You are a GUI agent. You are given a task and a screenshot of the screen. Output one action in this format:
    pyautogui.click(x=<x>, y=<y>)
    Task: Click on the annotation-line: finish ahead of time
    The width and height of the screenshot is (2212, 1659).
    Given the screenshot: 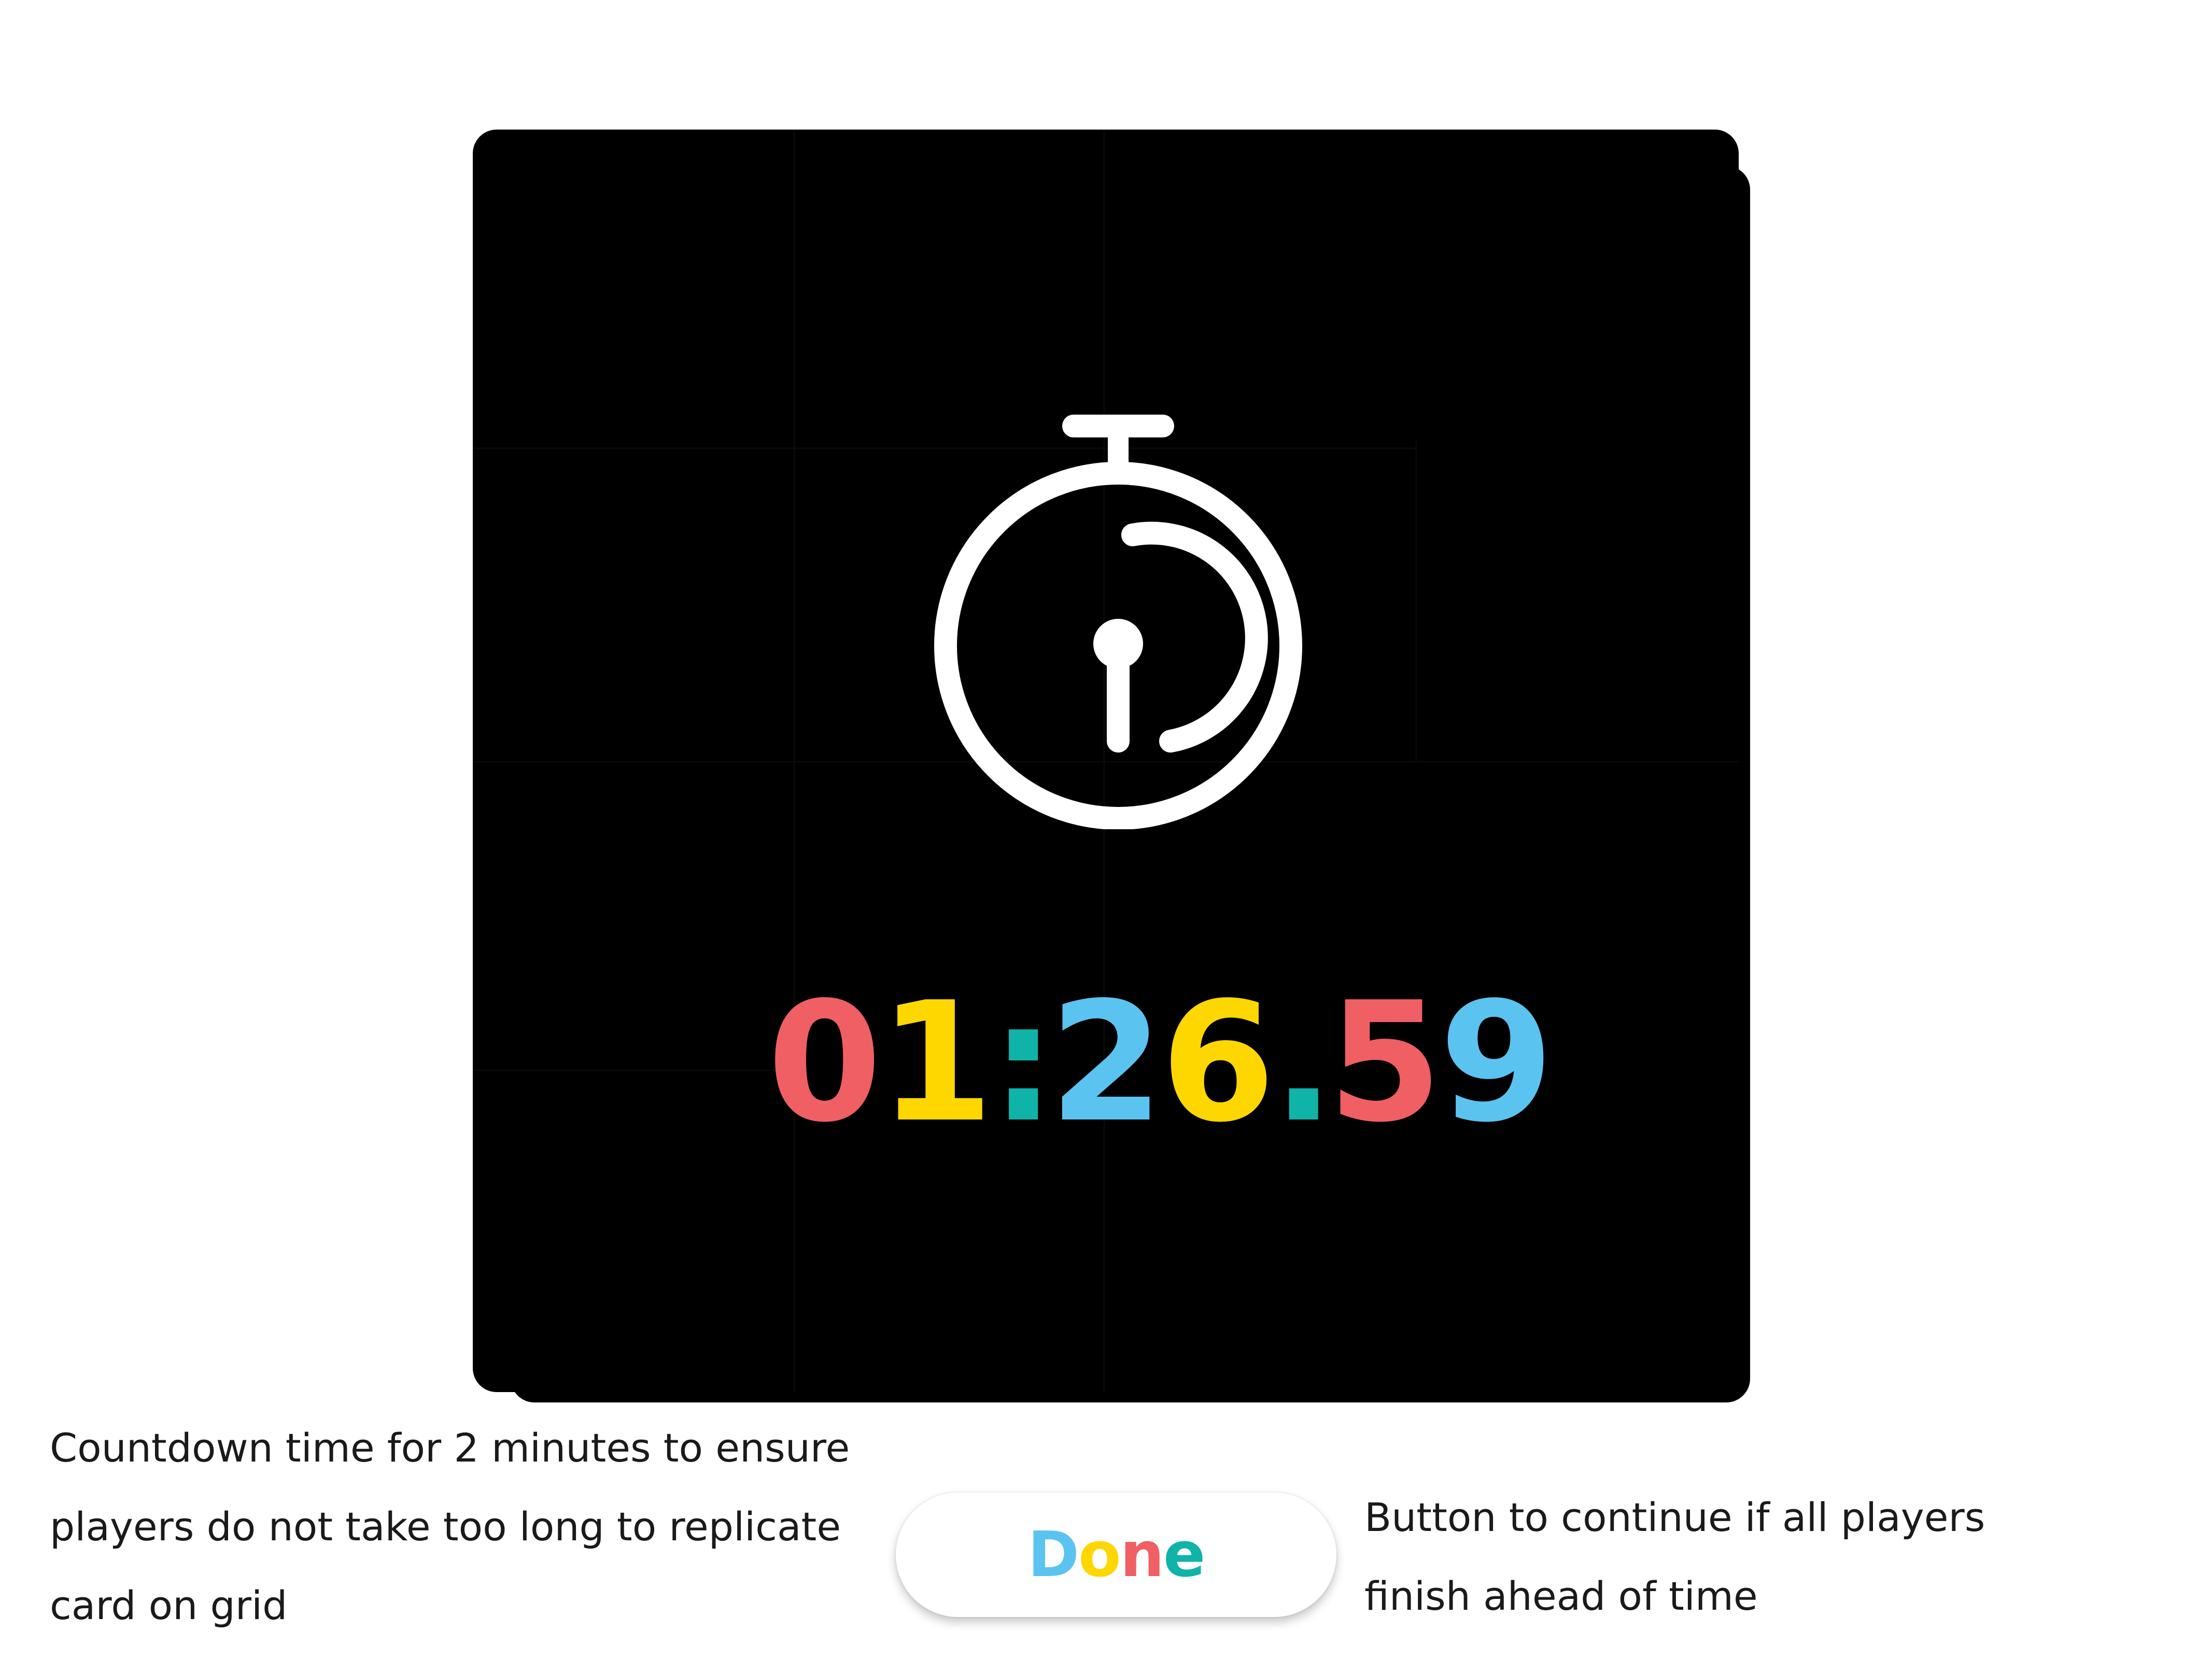 What is the action you would take?
    pyautogui.click(x=1561, y=1596)
    